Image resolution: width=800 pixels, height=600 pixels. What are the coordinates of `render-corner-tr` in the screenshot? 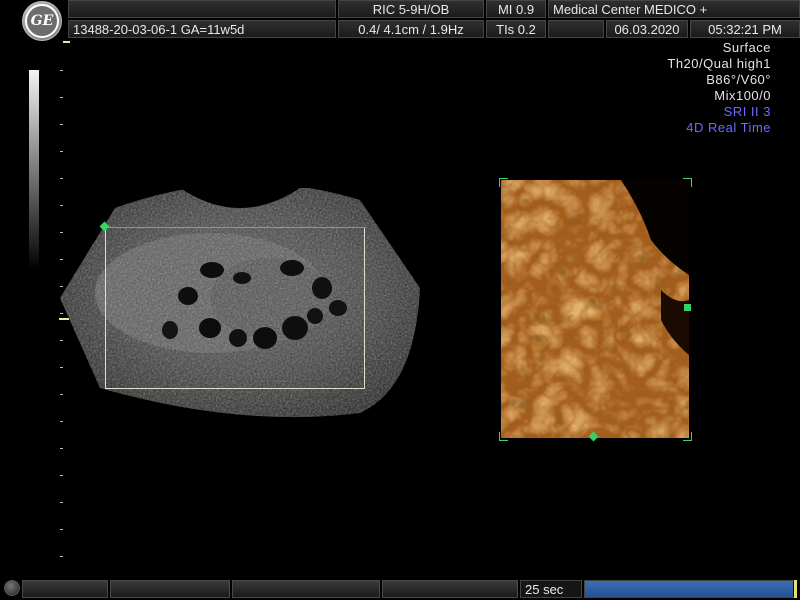 It's located at (687, 182).